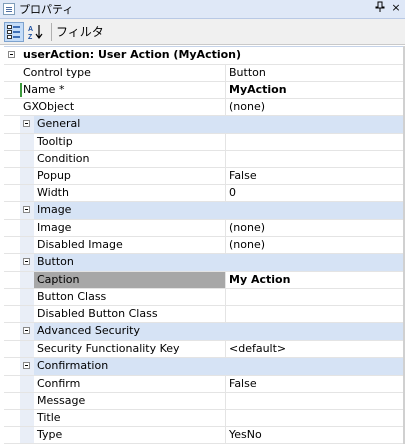 This screenshot has height=444, width=405. I want to click on property-row: Tooltip, so click(204, 142).